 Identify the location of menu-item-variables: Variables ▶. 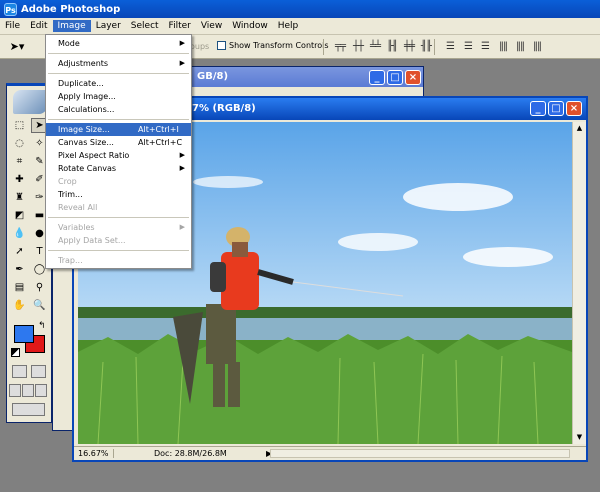
(121, 227).